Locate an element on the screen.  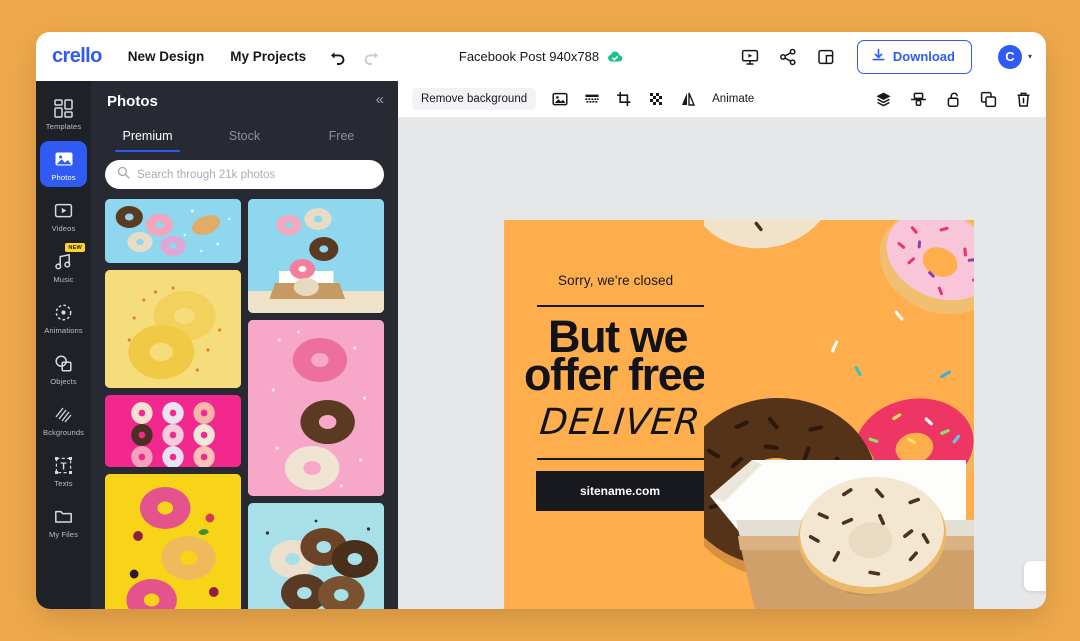
sidebar-item-my-files: My Files is located at coordinates (63, 521).